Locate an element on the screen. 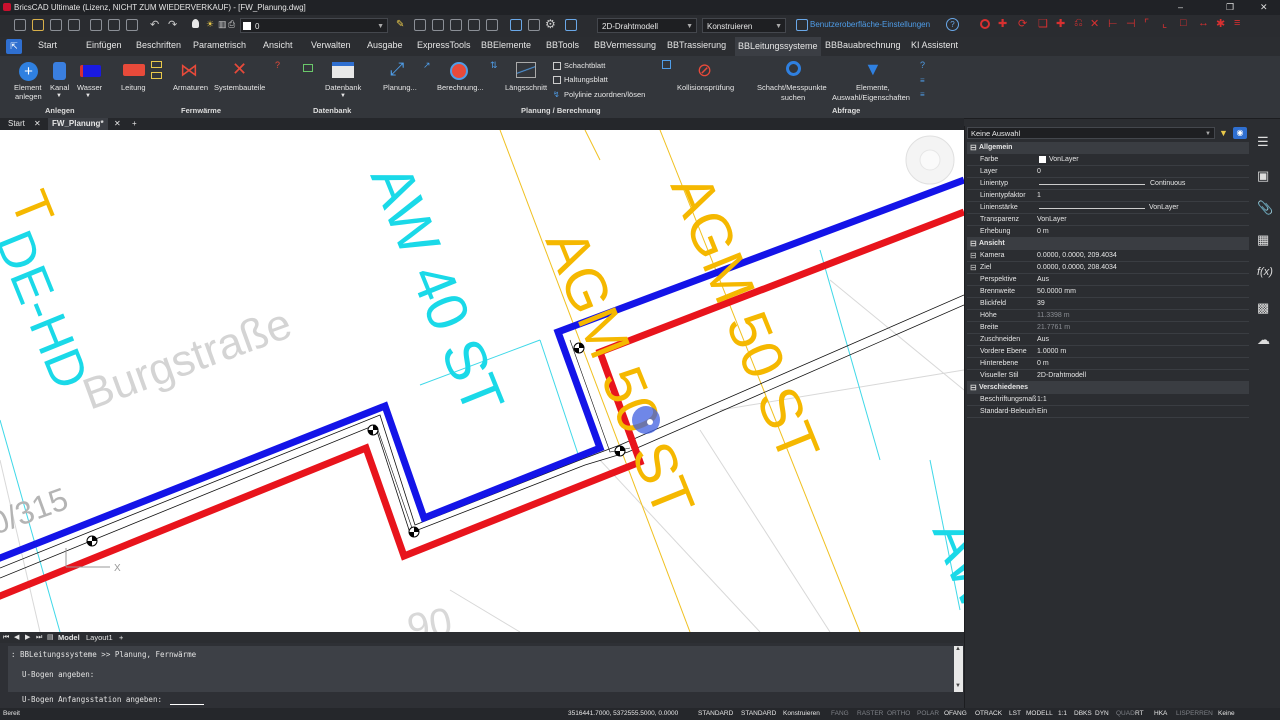 Image resolution: width=1280 pixels, height=720 pixels. visual-style-icon is located at coordinates (571, 25).